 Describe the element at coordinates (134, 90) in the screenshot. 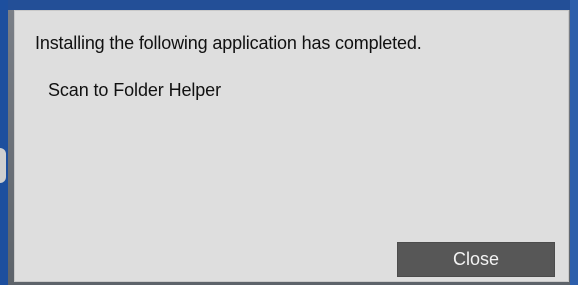

I see `installed-application-name: Scan to Folder Helper` at that location.